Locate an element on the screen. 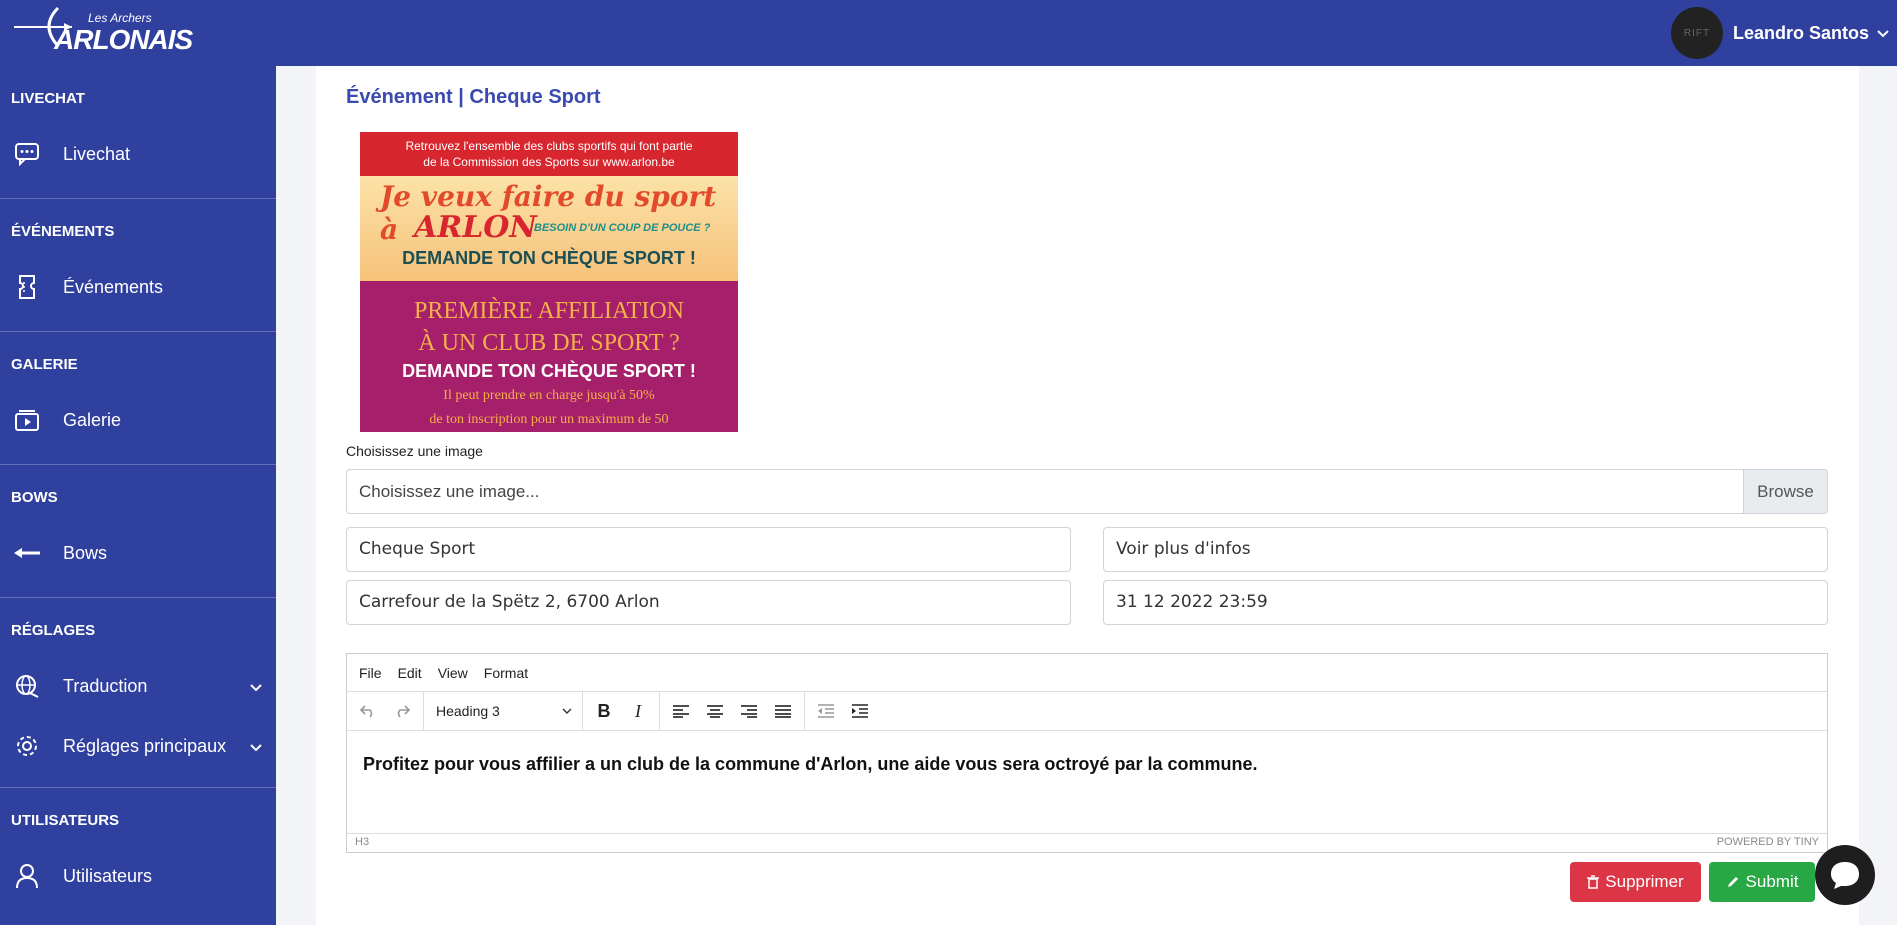 The height and width of the screenshot is (925, 1897). livechat-launcher-button is located at coordinates (1845, 875).